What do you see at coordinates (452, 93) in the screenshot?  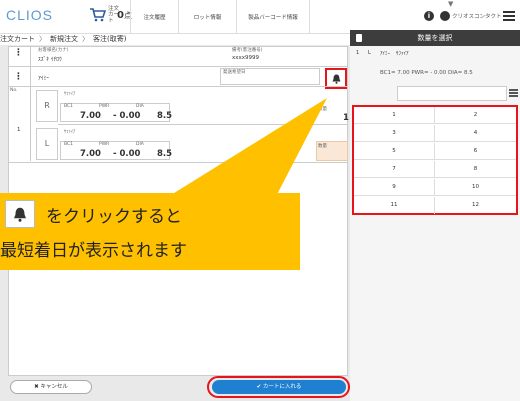 I see `quantity-input` at bounding box center [452, 93].